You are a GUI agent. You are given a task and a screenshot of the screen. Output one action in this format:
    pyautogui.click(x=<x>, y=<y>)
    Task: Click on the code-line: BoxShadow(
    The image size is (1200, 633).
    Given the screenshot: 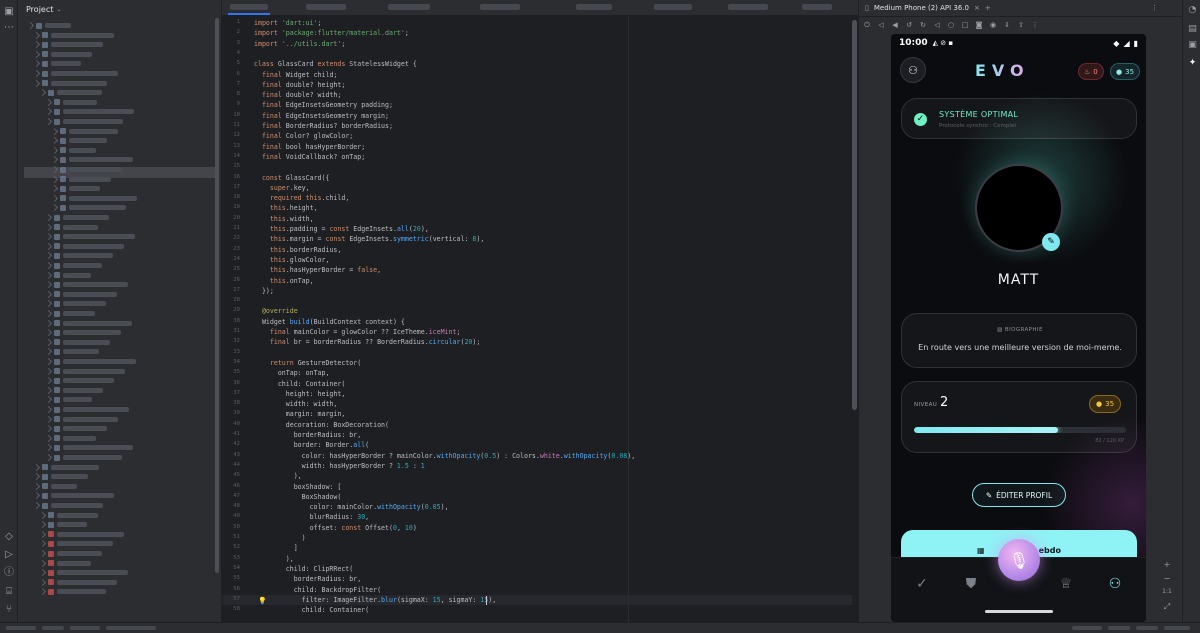 What is the action you would take?
    pyautogui.click(x=298, y=497)
    